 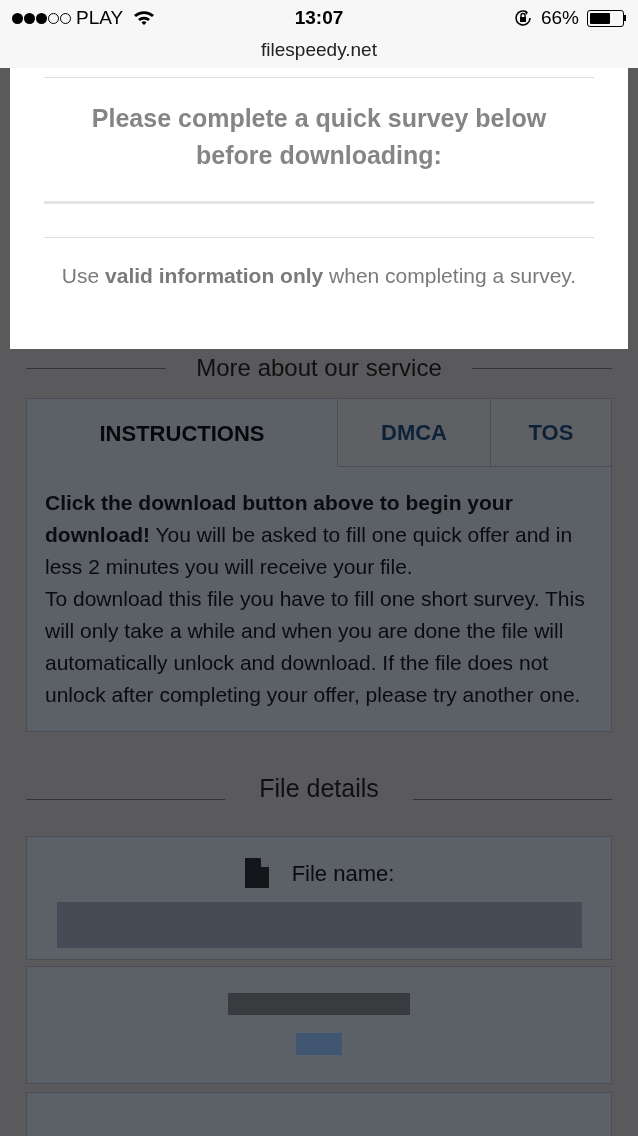 What do you see at coordinates (559, 17) in the screenshot?
I see `battery-percent: 66%` at bounding box center [559, 17].